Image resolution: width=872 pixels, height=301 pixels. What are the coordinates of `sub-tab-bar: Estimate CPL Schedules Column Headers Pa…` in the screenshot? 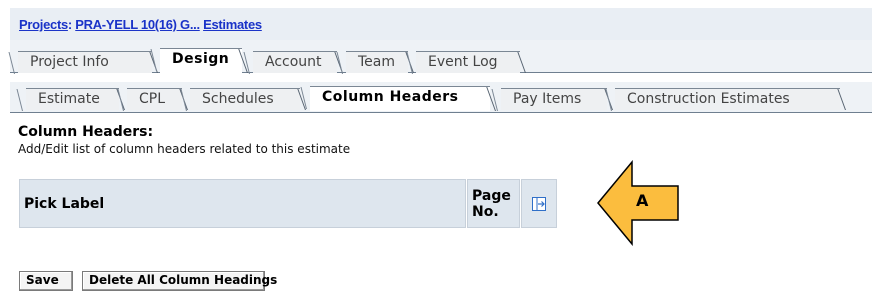 It's located at (441, 97).